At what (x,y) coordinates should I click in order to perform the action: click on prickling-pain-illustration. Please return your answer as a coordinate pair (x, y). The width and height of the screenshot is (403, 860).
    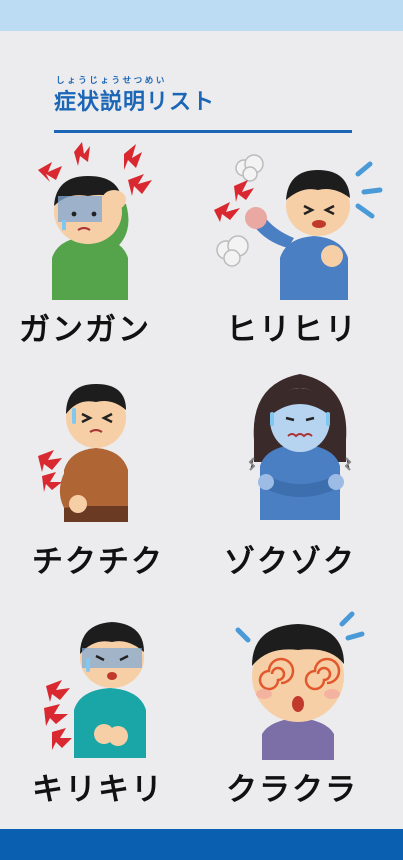
    Looking at the image, I should click on (83, 453).